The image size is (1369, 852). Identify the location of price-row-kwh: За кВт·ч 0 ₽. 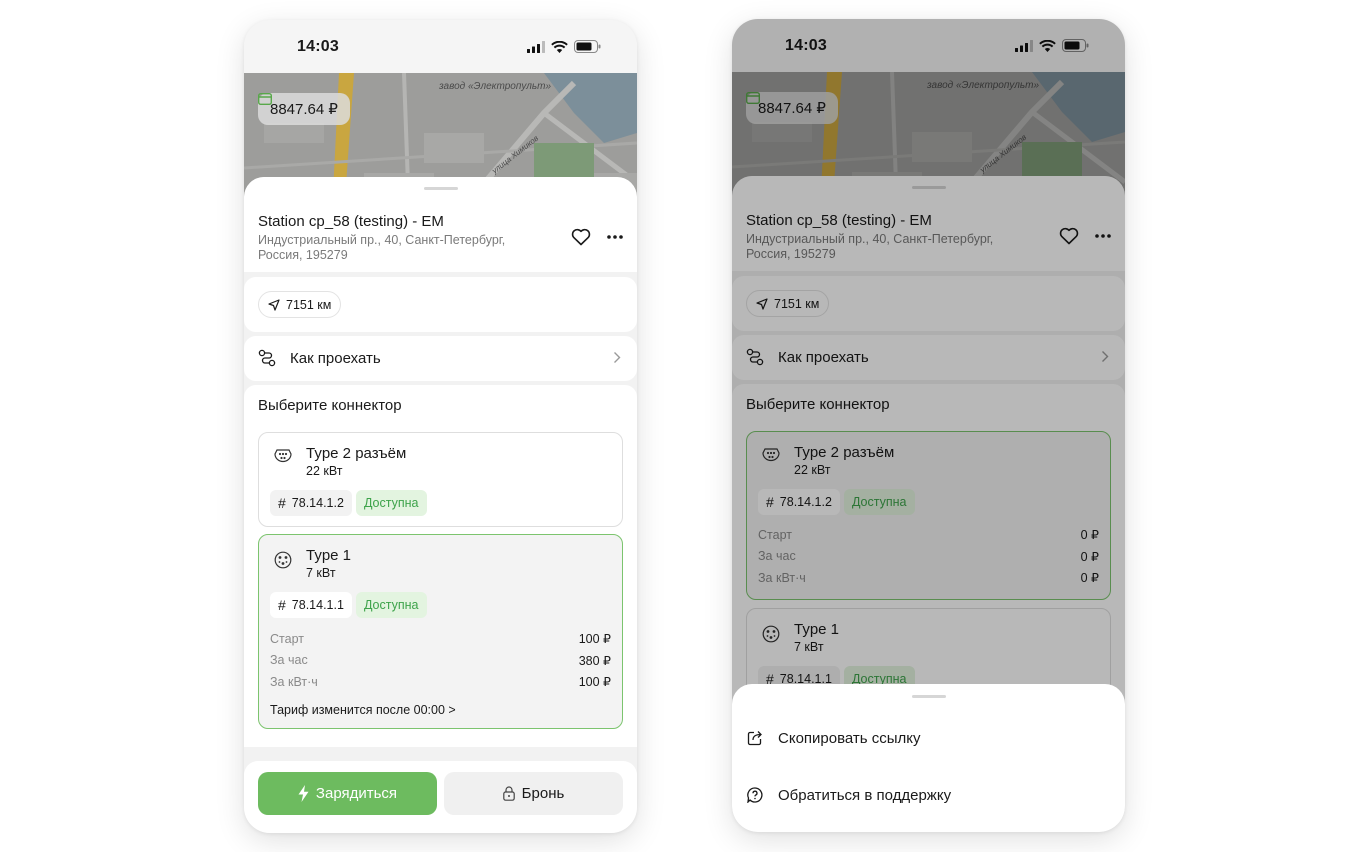
(928, 578).